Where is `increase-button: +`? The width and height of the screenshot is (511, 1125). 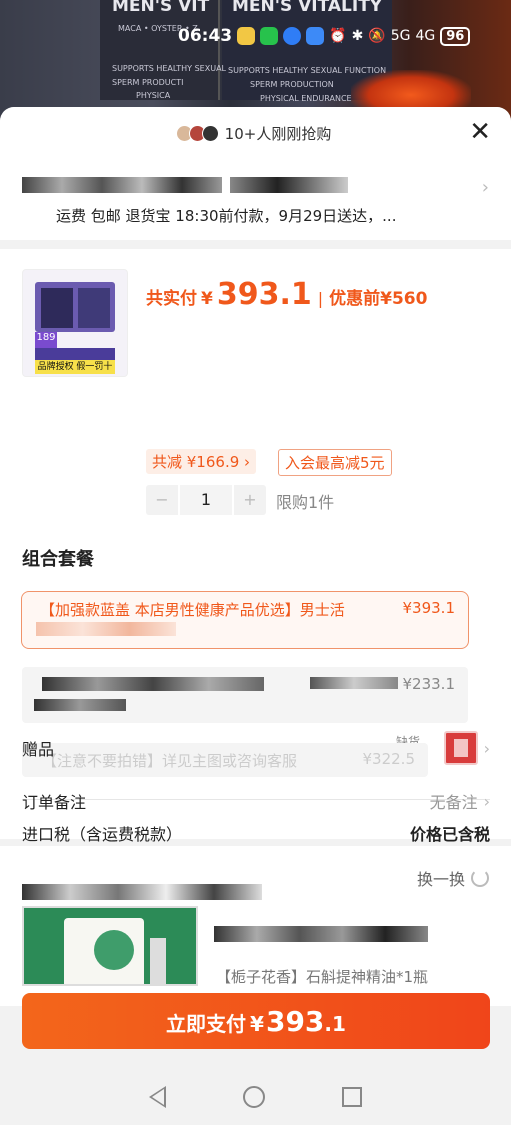 increase-button: + is located at coordinates (250, 500).